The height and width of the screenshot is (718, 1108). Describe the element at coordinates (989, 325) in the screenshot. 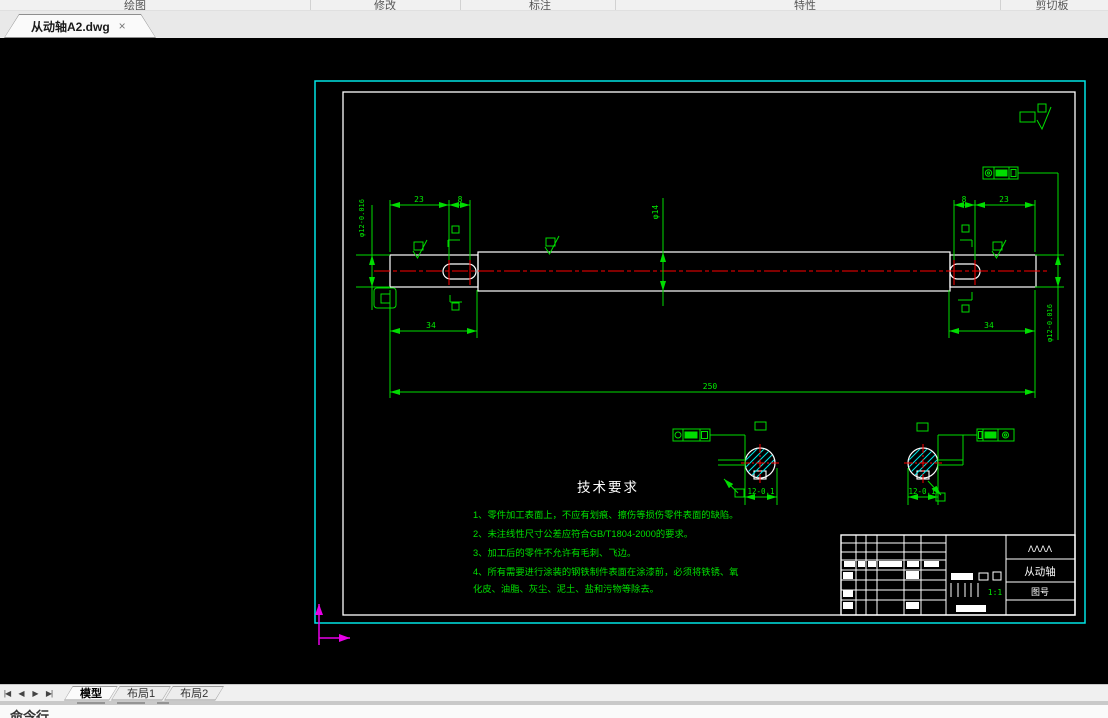

I see `dim-right-34: 34` at that location.